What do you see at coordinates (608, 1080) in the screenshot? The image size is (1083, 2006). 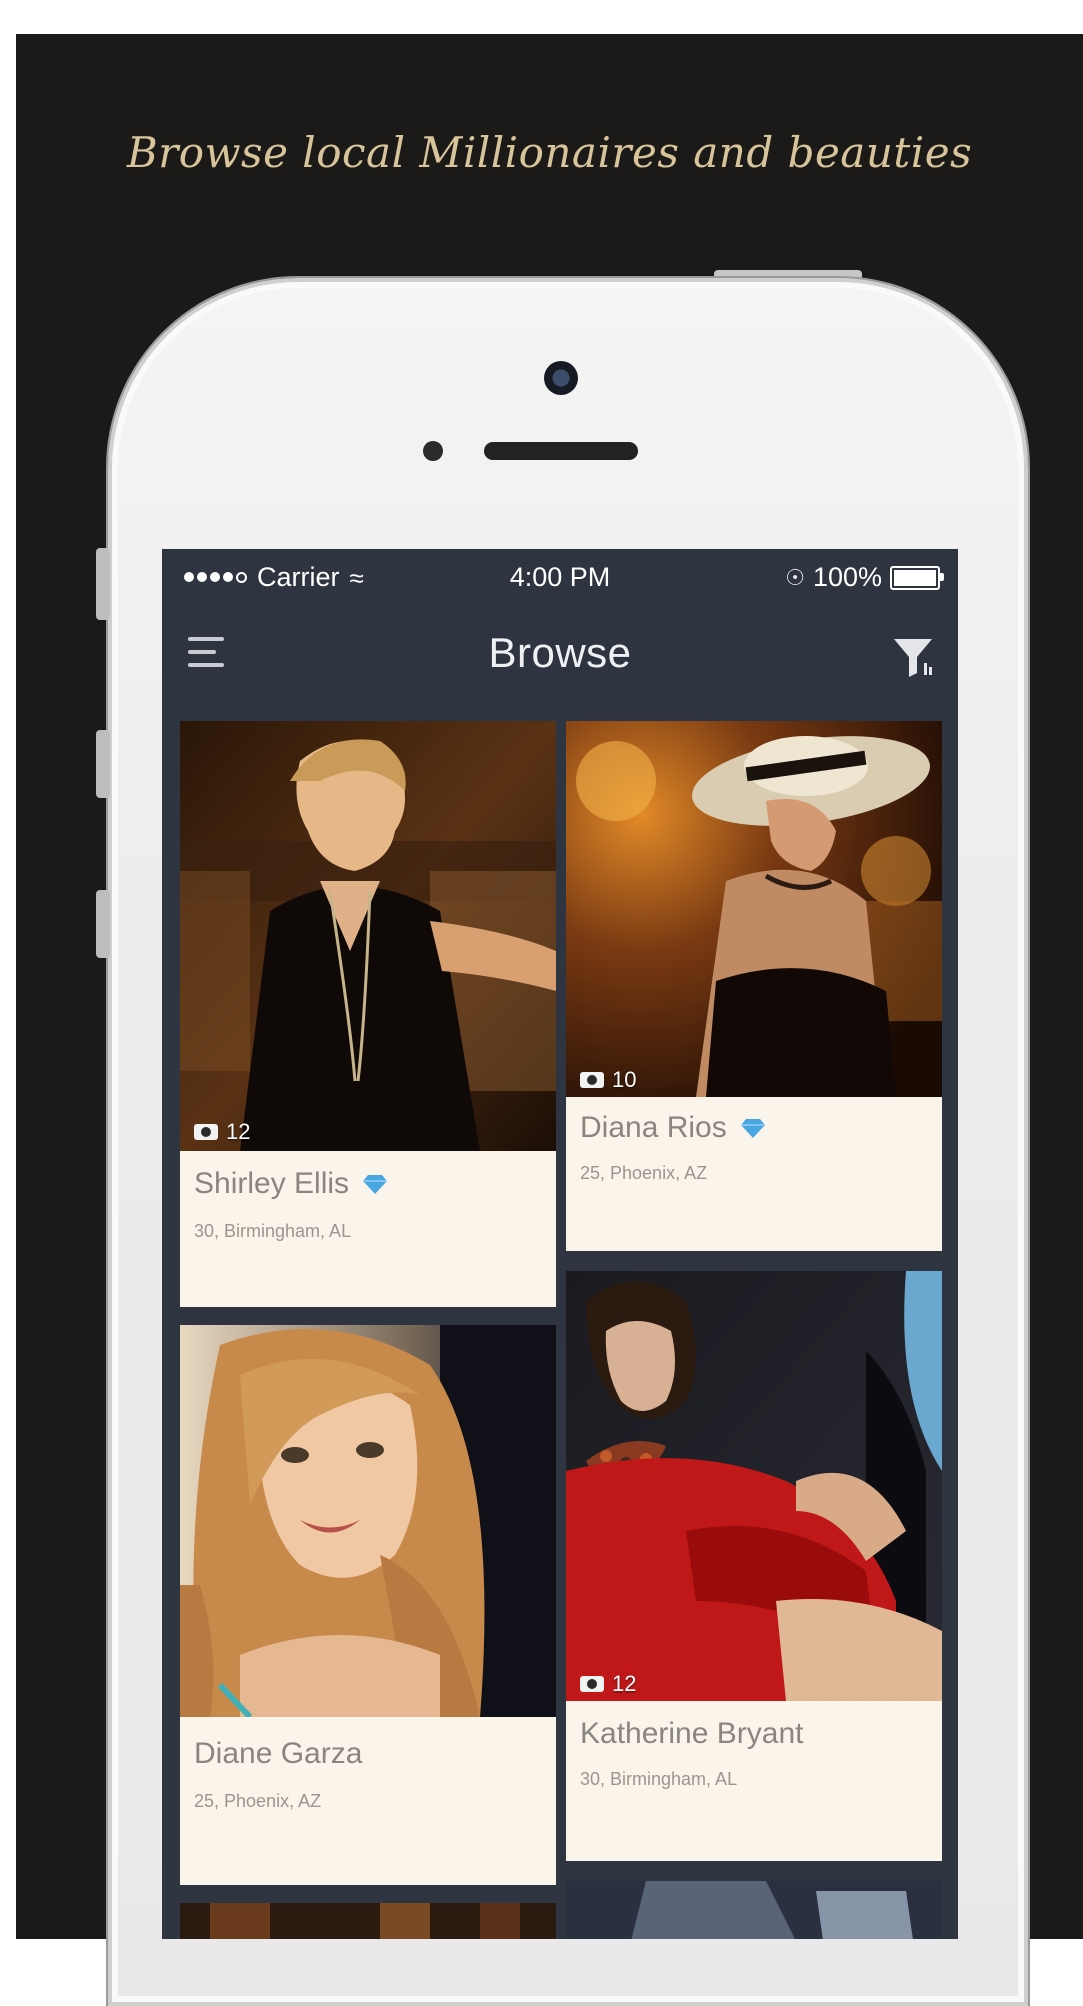 I see `photo-count-badge: 10` at bounding box center [608, 1080].